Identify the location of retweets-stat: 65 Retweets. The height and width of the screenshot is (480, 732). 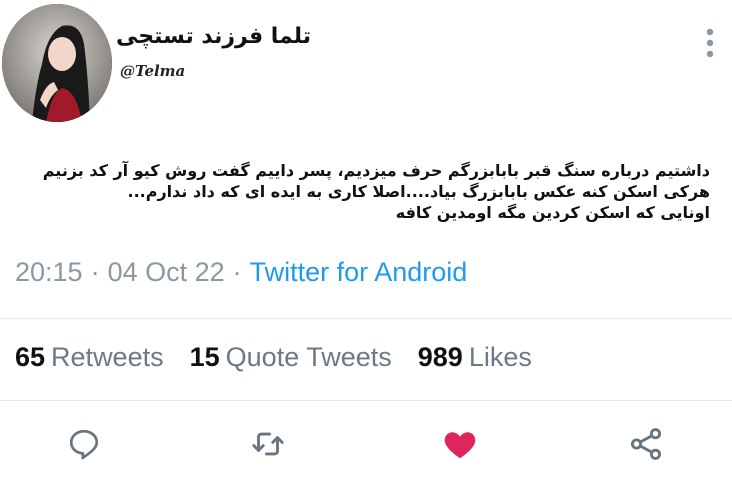
(89, 357).